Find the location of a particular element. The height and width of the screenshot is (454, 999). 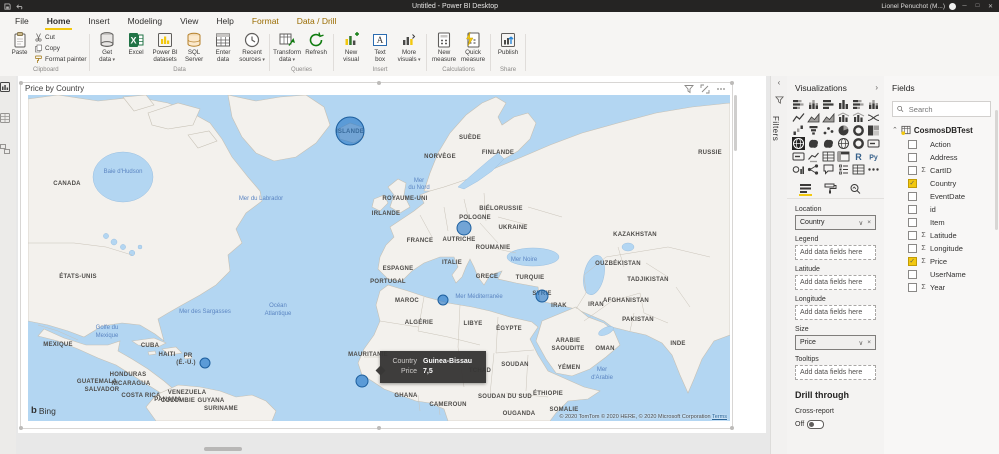

search-input is located at coordinates (946, 109).